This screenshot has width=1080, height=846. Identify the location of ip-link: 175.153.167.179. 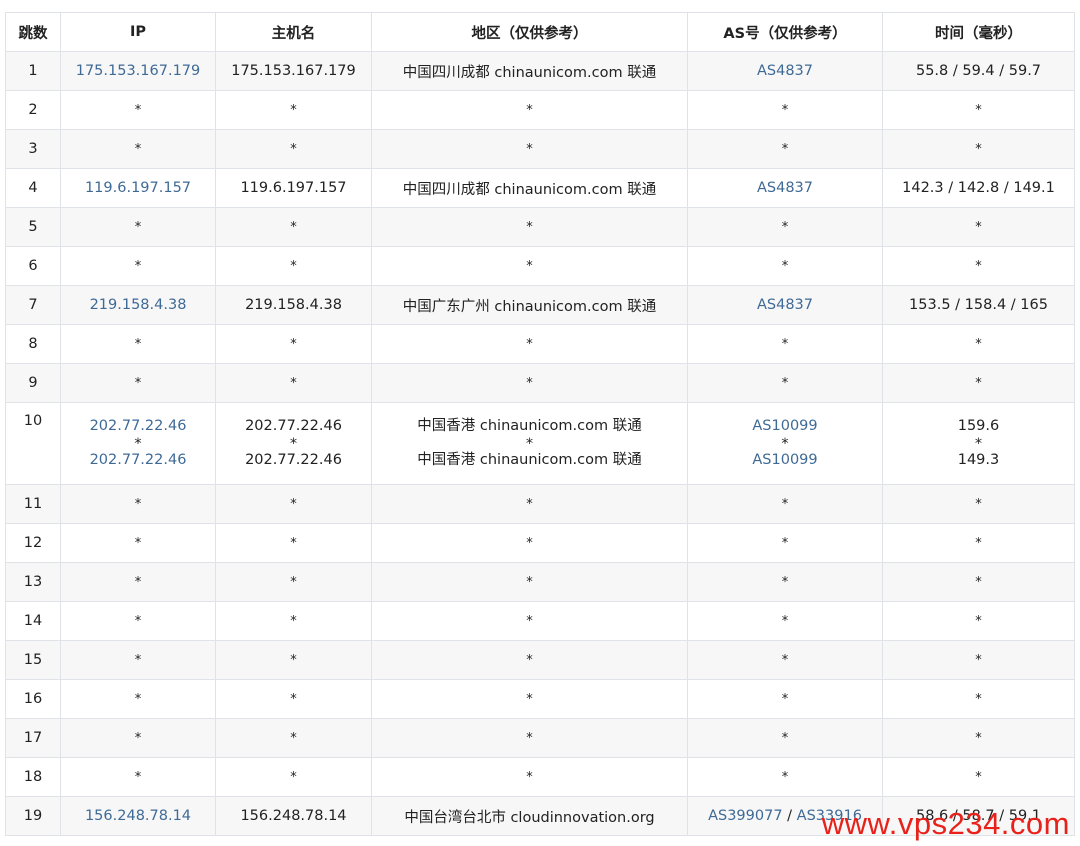
(138, 71).